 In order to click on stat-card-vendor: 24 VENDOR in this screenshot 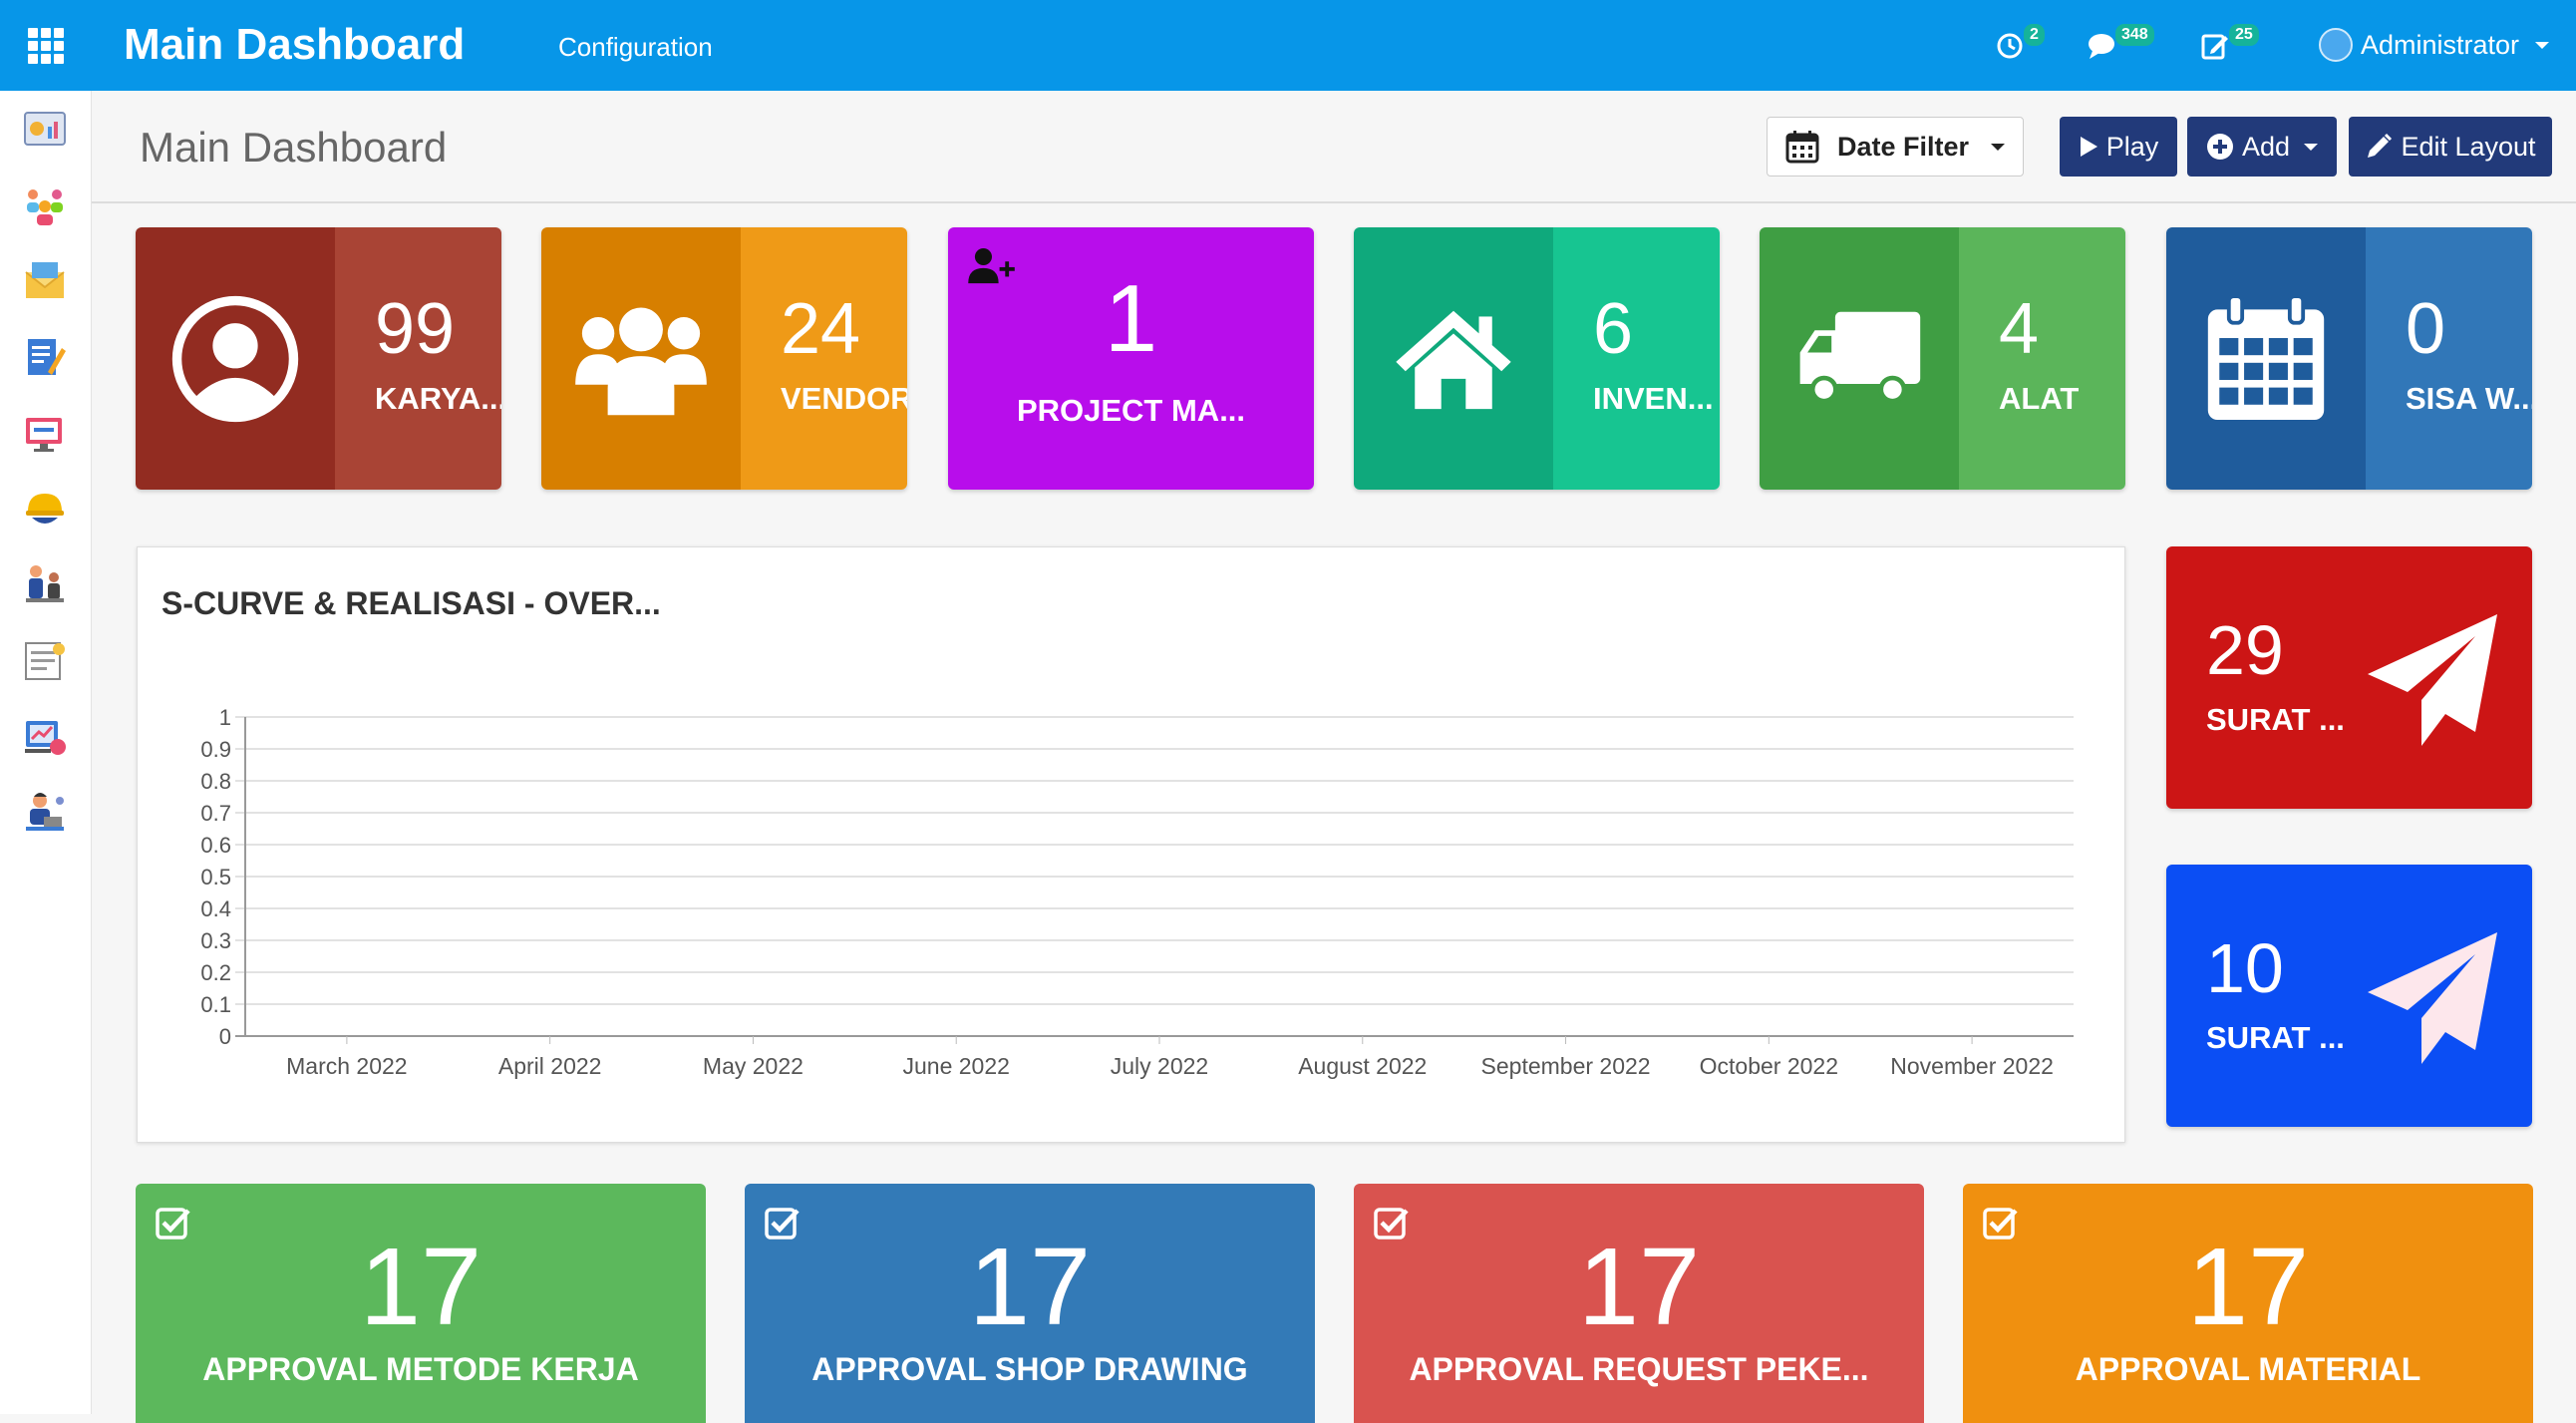, I will do `click(724, 359)`.